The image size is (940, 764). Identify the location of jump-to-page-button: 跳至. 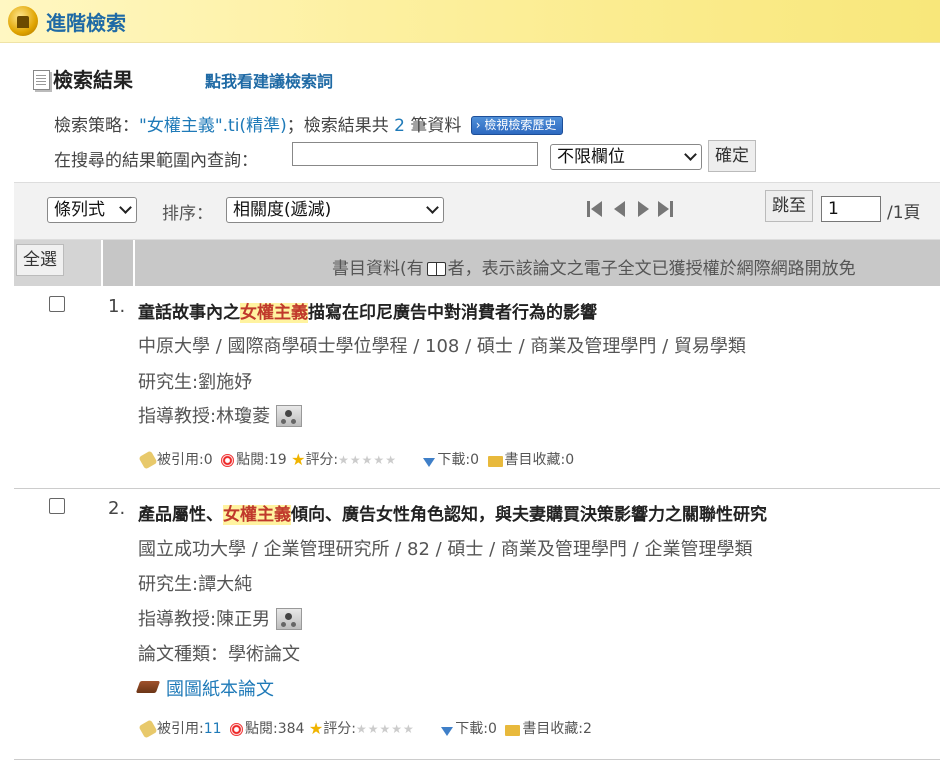
(789, 206).